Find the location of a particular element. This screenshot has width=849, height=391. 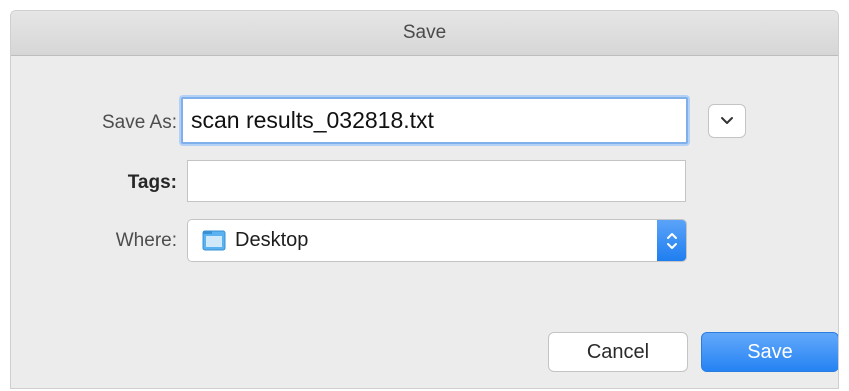

tags-field is located at coordinates (436, 181).